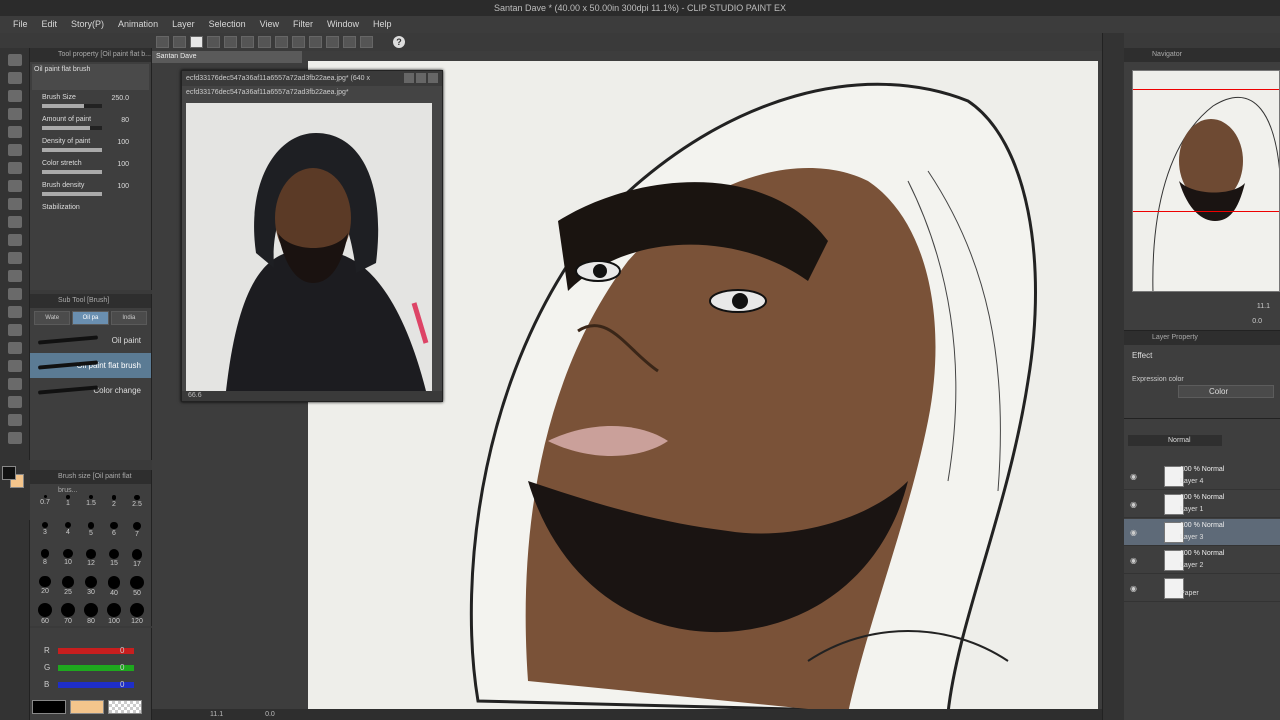 The width and height of the screenshot is (1280, 720). Describe the element at coordinates (45, 558) in the screenshot. I see `brush-size-preset: 8` at that location.